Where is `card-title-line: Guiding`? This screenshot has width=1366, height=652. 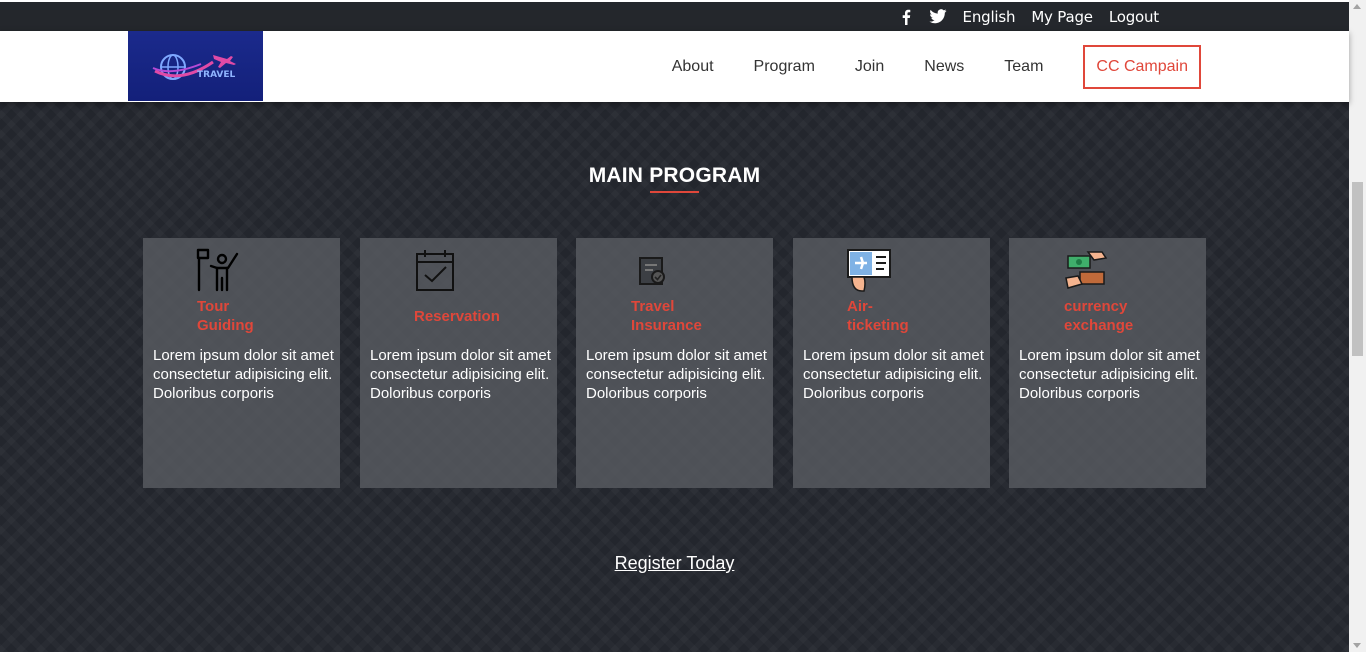
card-title-line: Guiding is located at coordinates (225, 325).